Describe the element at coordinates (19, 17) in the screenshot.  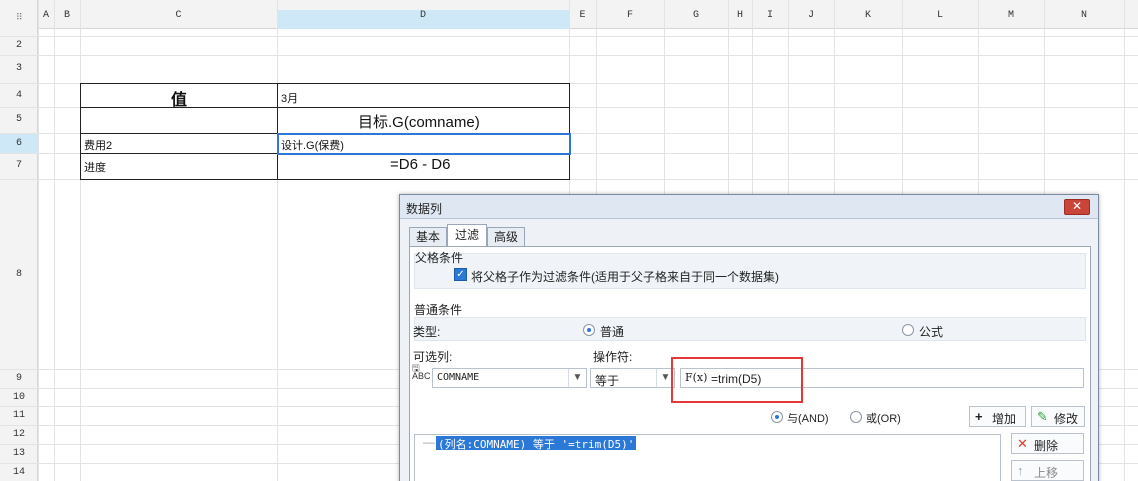
I see `select-all-icon: ⠿` at that location.